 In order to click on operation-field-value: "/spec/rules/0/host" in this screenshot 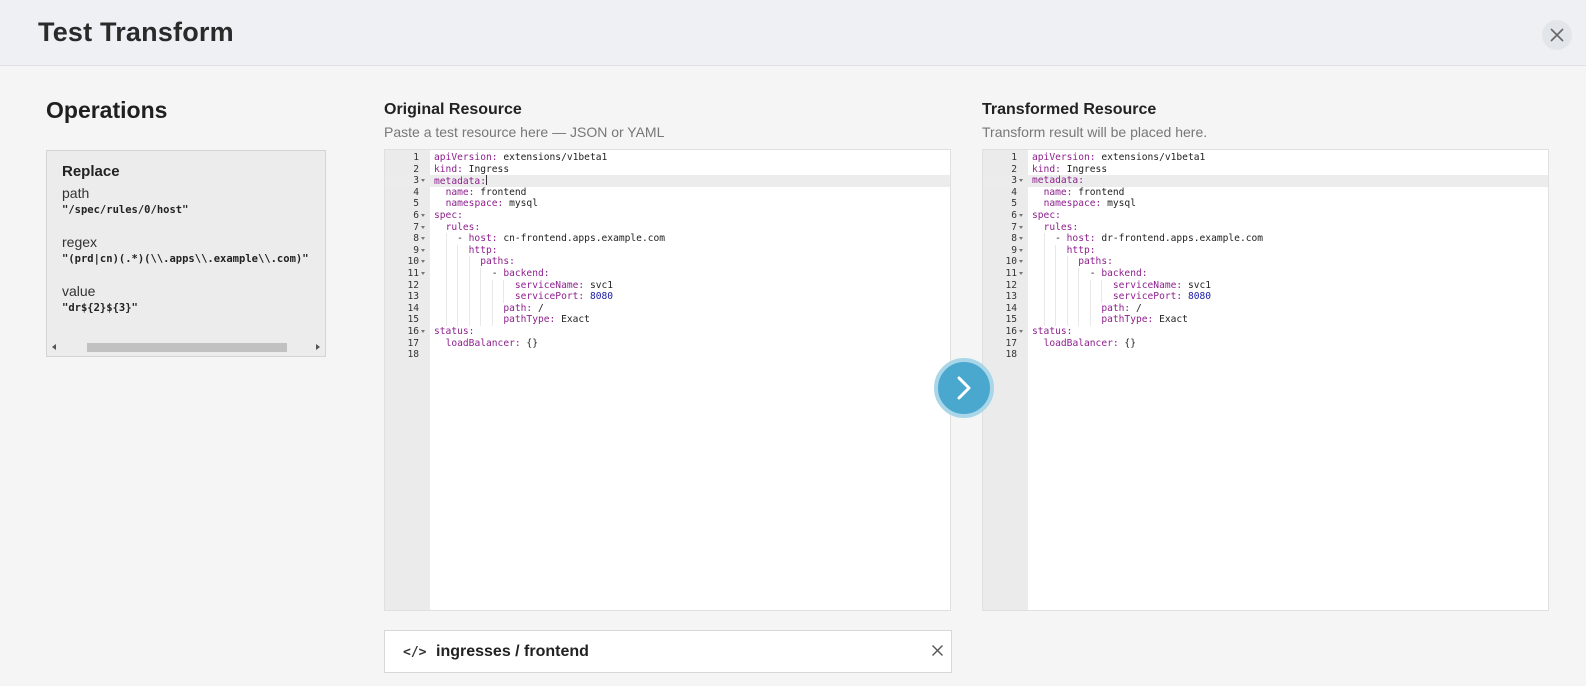, I will do `click(125, 210)`.